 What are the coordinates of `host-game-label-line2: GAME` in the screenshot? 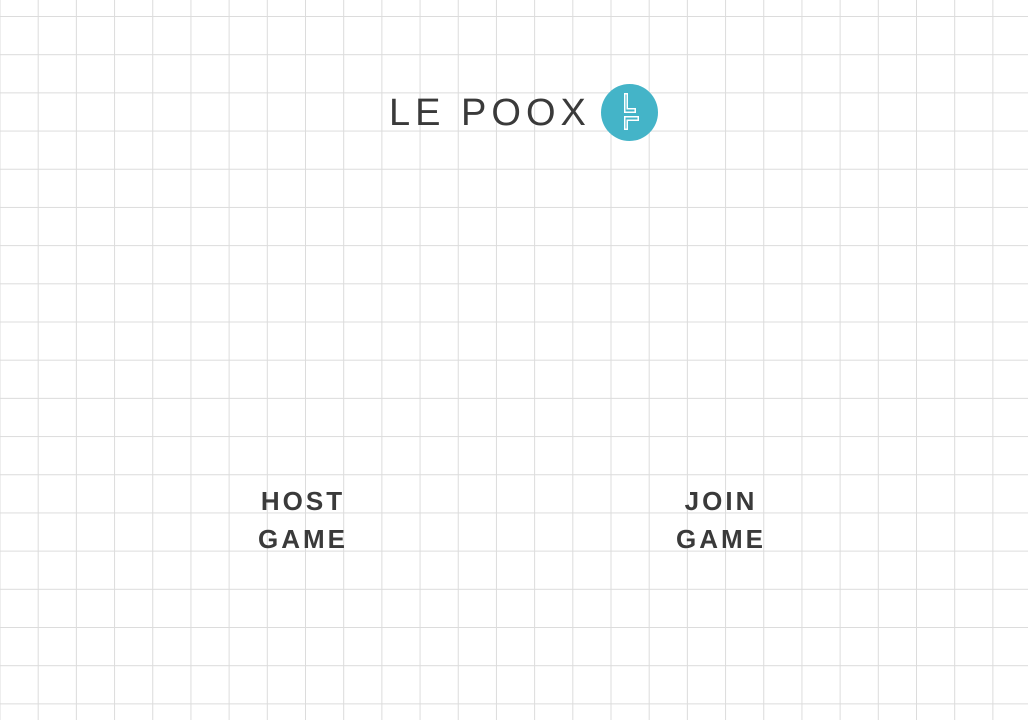 It's located at (303, 539).